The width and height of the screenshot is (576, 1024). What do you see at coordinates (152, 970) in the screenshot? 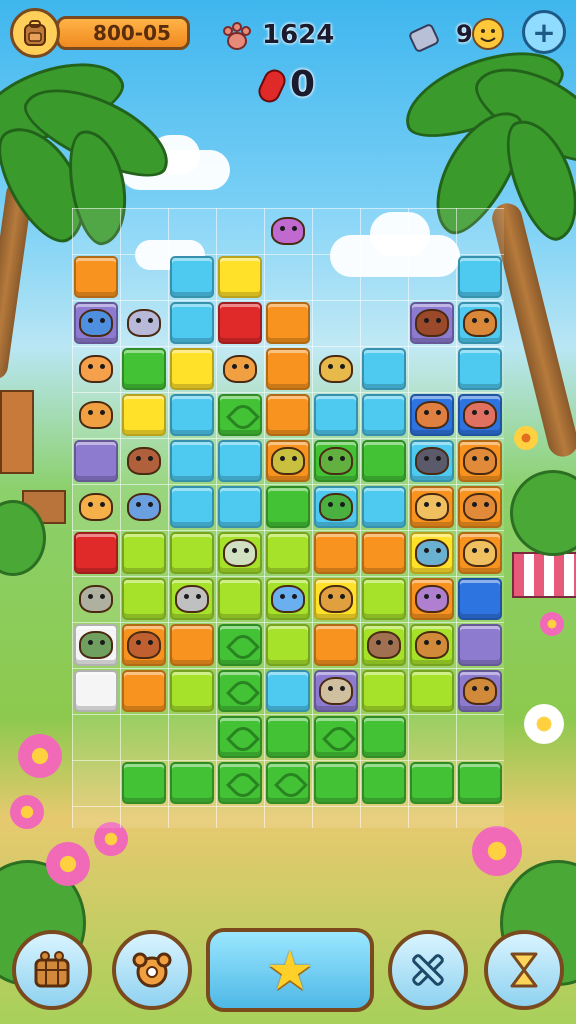
I see `pet-button` at bounding box center [152, 970].